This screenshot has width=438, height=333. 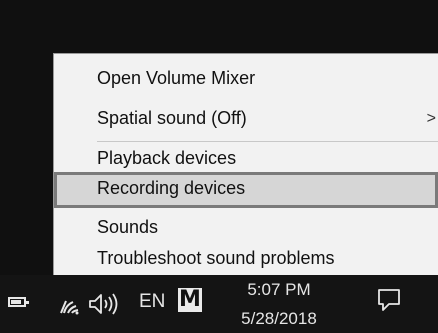 What do you see at coordinates (246, 227) in the screenshot?
I see `menu-item-sounds: Sounds` at bounding box center [246, 227].